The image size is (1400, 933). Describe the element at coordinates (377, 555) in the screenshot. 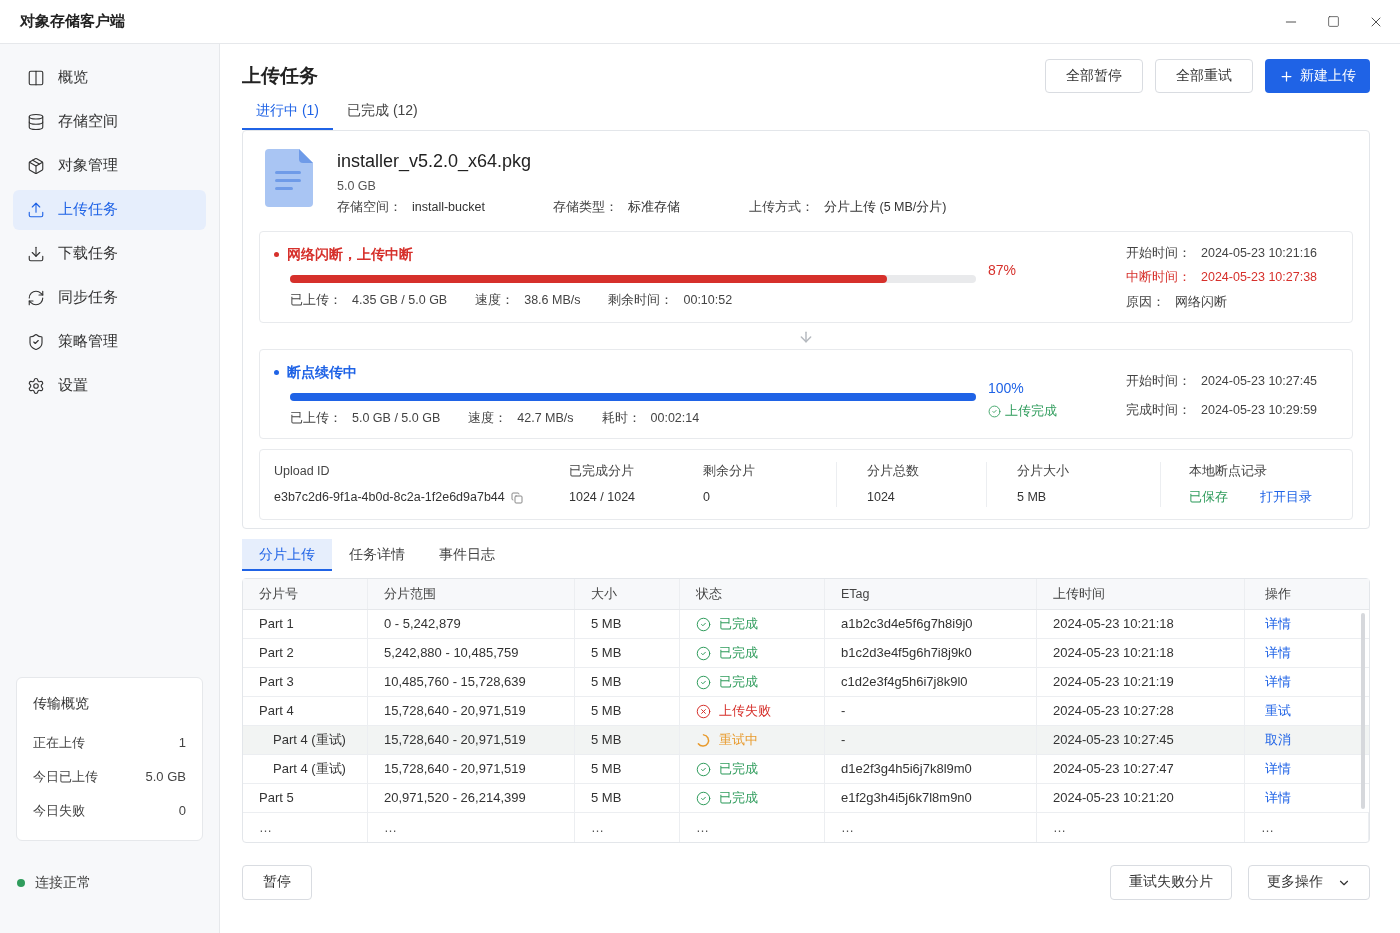

I see `tab: 任务详情` at that location.